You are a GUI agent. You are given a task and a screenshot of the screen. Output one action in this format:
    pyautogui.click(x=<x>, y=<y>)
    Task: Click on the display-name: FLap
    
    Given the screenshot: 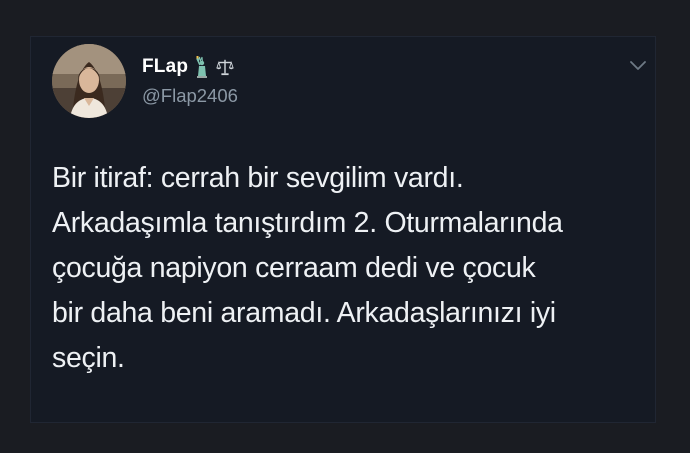 What is the action you would take?
    pyautogui.click(x=165, y=67)
    